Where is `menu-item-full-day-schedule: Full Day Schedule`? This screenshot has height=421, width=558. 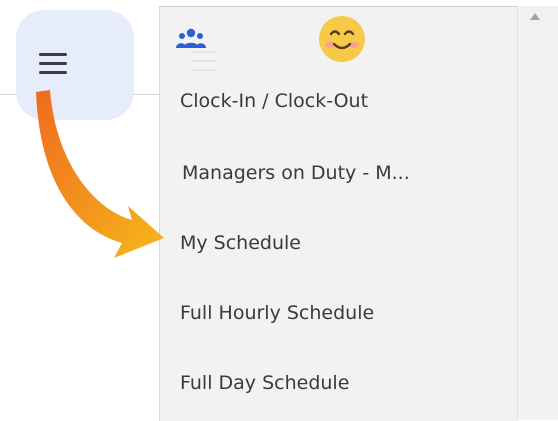 menu-item-full-day-schedule: Full Day Schedule is located at coordinates (264, 383).